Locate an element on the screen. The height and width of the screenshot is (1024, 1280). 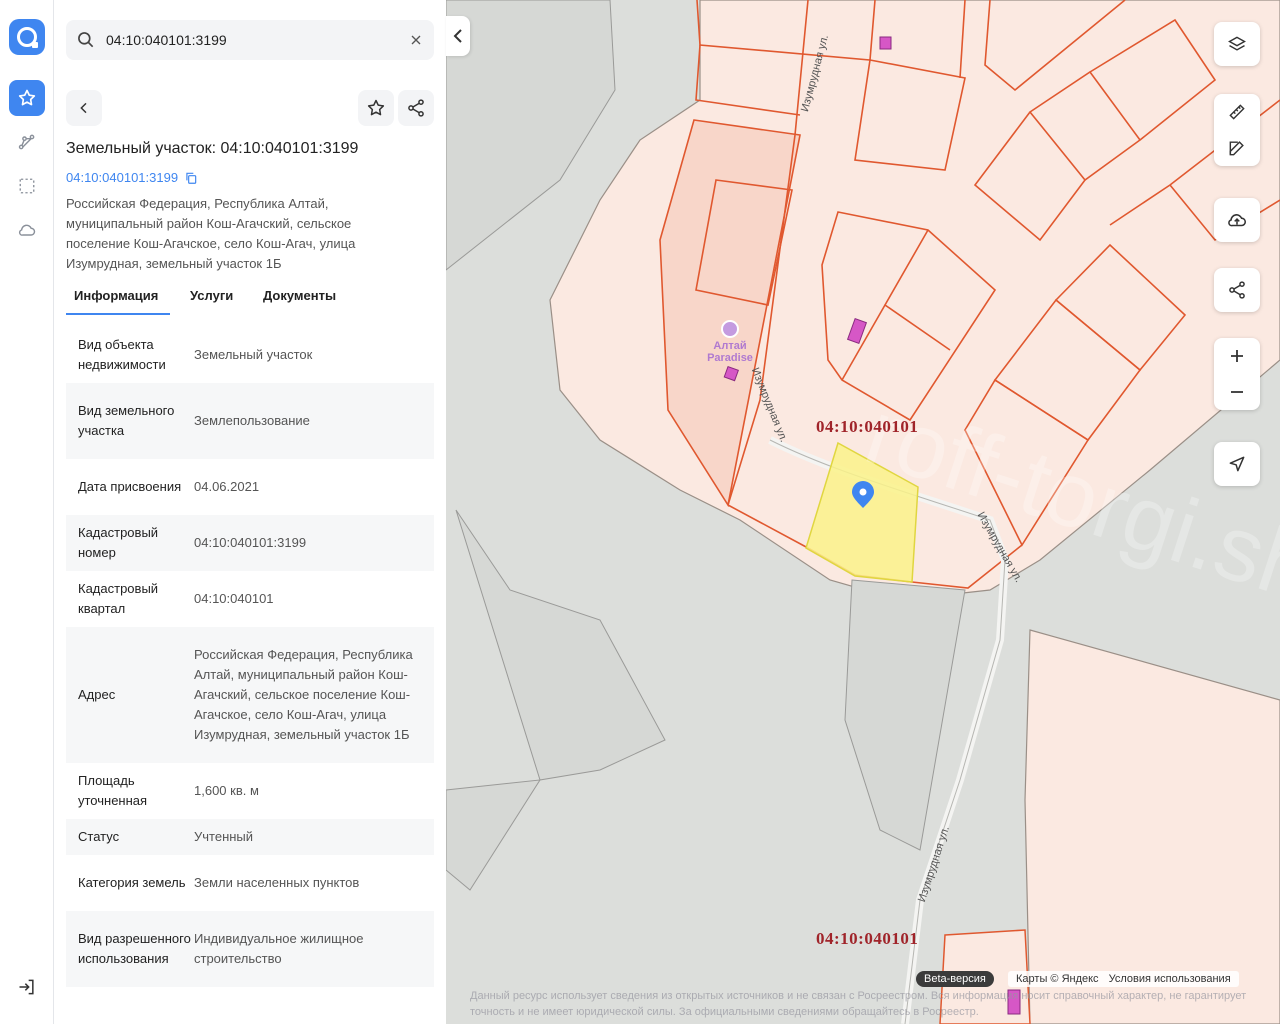
row-key: Вид разрешенного использования is located at coordinates (134, 948).